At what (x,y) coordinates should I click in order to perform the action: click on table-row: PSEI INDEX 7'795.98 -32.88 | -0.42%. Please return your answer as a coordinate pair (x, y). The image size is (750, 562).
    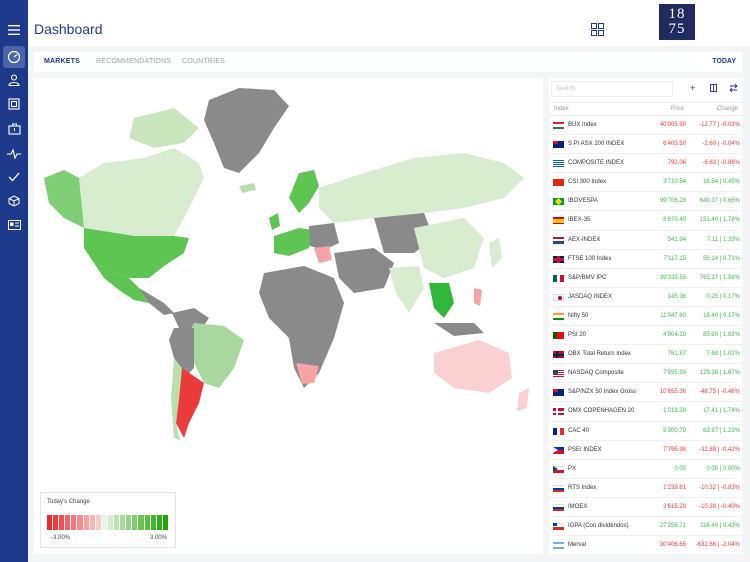
    Looking at the image, I should click on (645, 450).